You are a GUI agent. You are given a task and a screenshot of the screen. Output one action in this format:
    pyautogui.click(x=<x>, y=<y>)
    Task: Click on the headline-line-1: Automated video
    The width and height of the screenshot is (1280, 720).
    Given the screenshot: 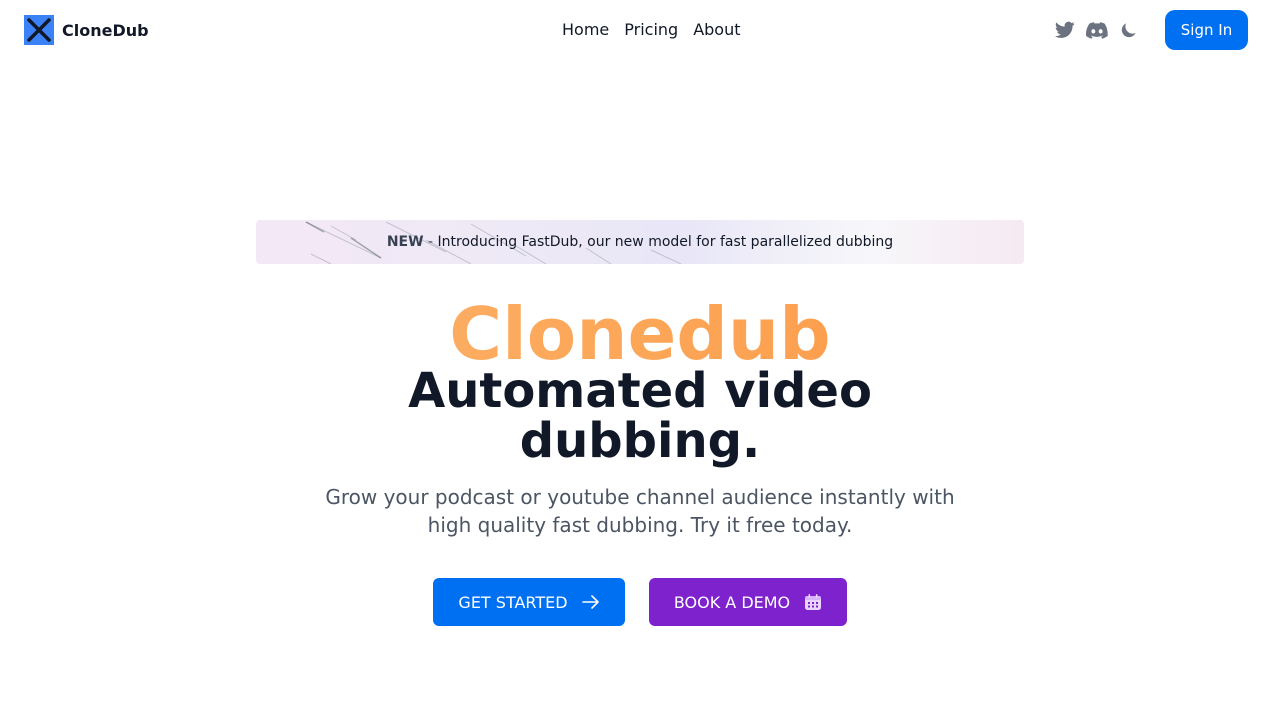 What is the action you would take?
    pyautogui.click(x=640, y=391)
    